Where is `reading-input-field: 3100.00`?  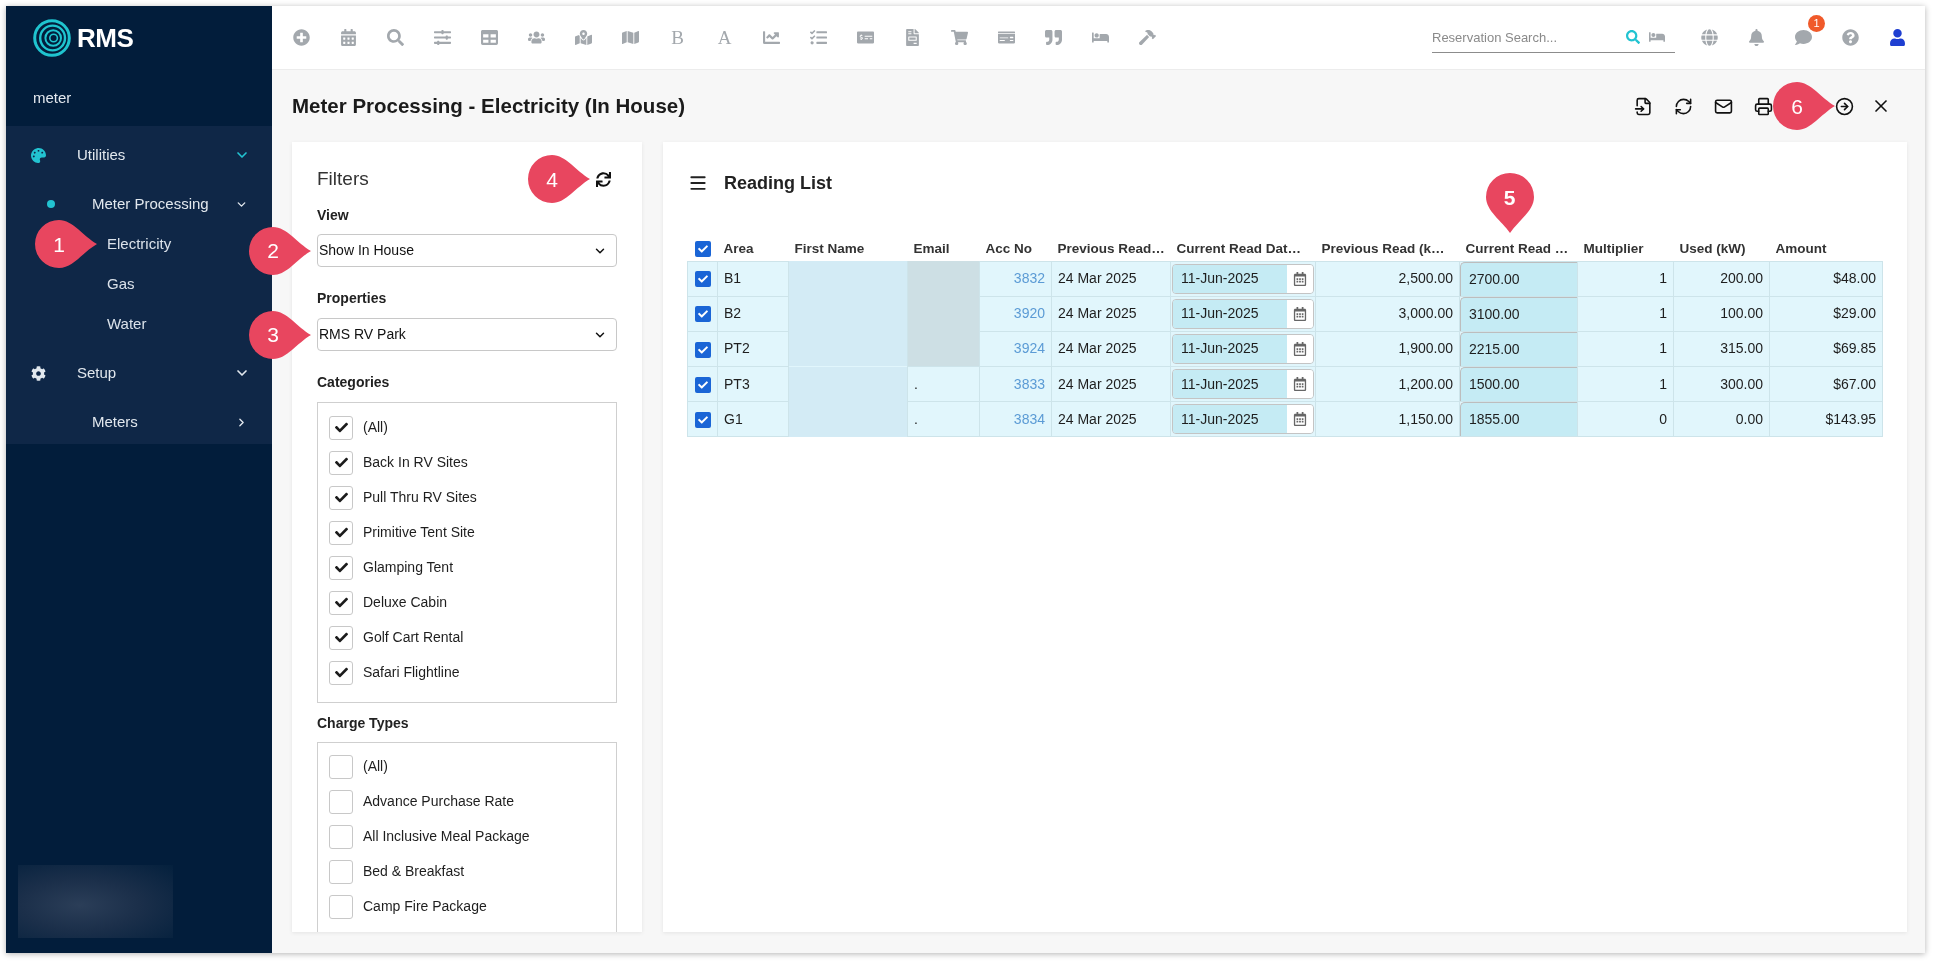 reading-input-field: 3100.00 is located at coordinates (1518, 313).